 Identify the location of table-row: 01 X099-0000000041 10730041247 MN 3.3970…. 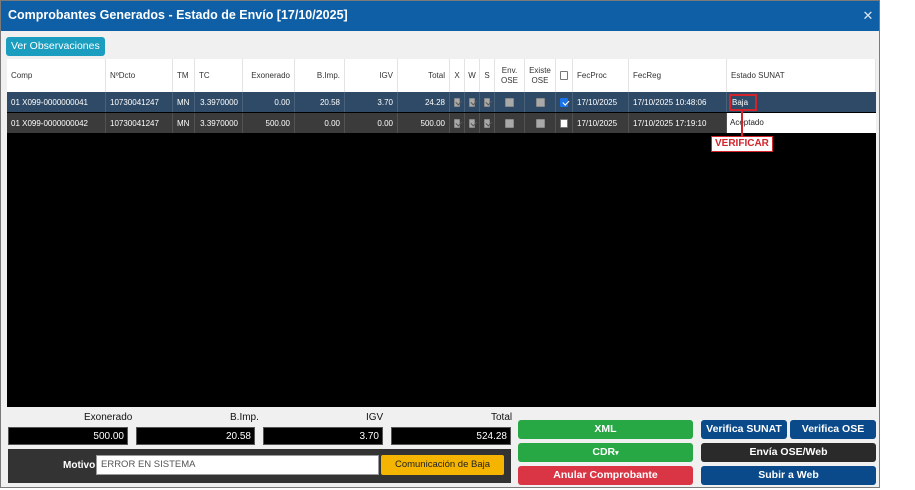
(441, 102).